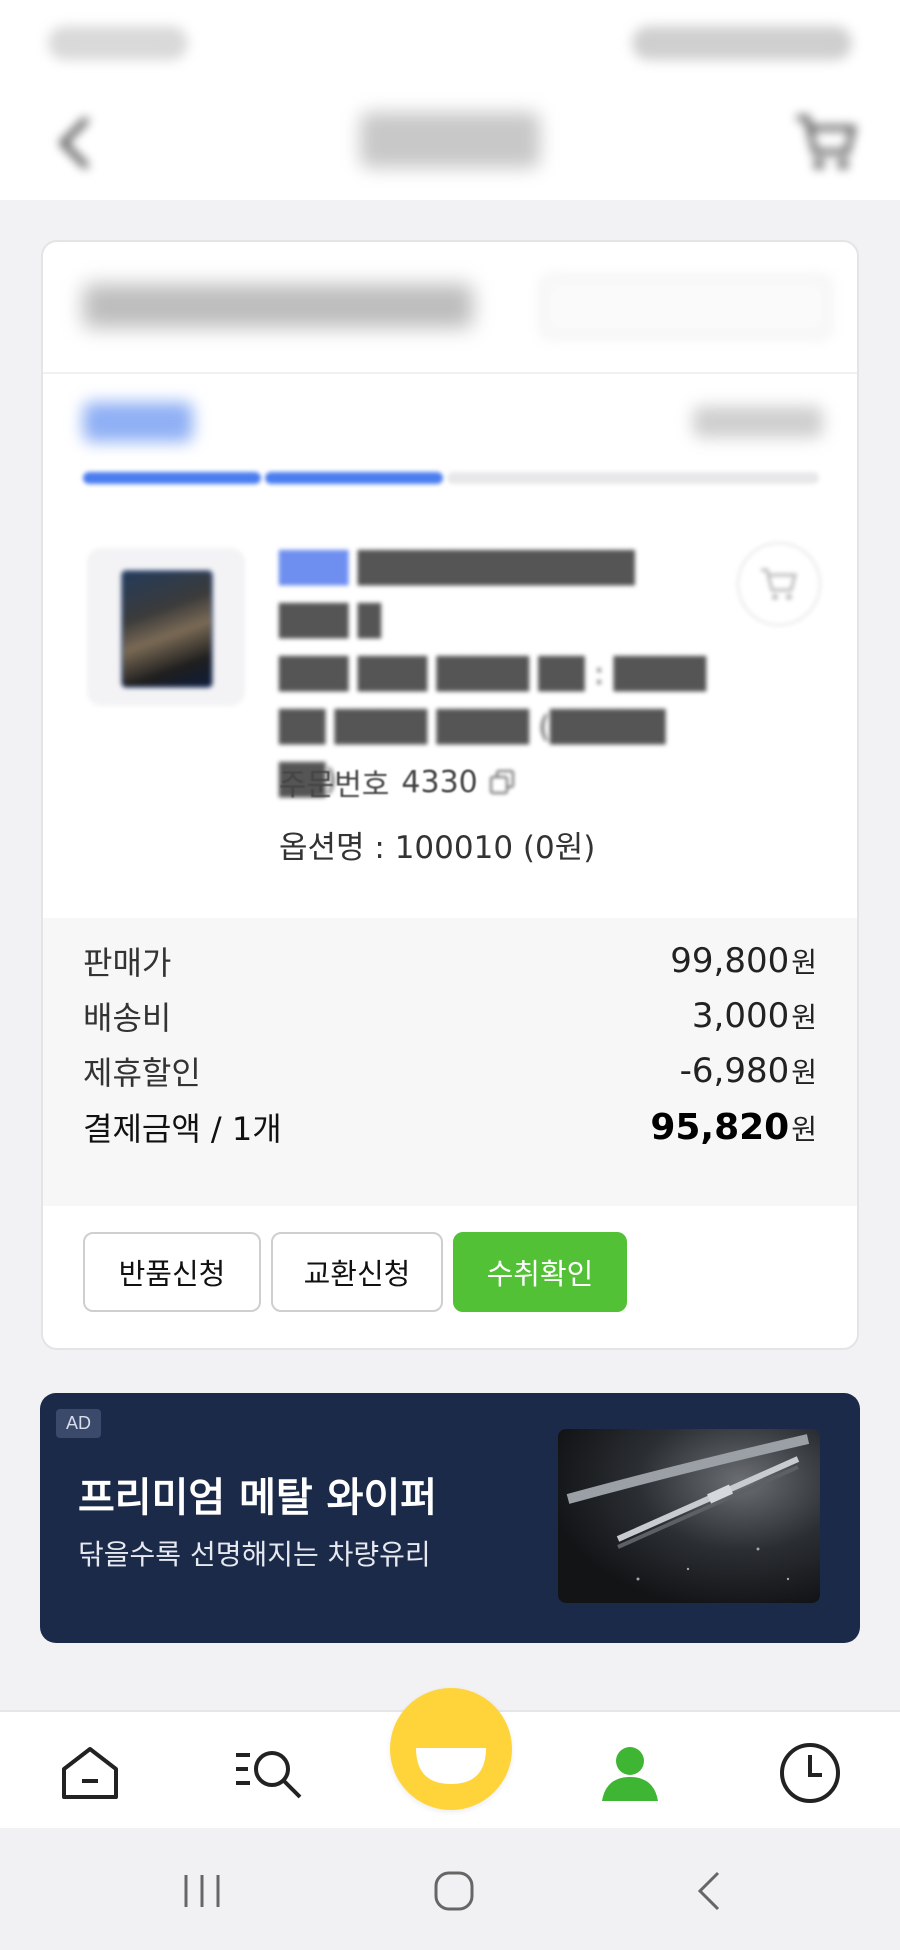 The height and width of the screenshot is (1950, 900). I want to click on shipping-fee-label: 배송비, so click(127, 1018).